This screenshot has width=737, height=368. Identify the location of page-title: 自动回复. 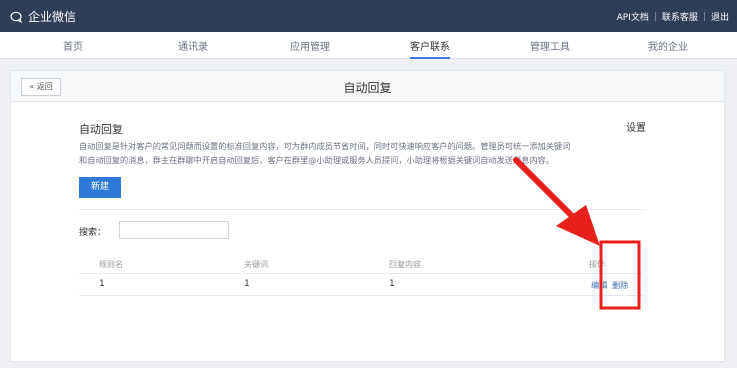
(367, 88).